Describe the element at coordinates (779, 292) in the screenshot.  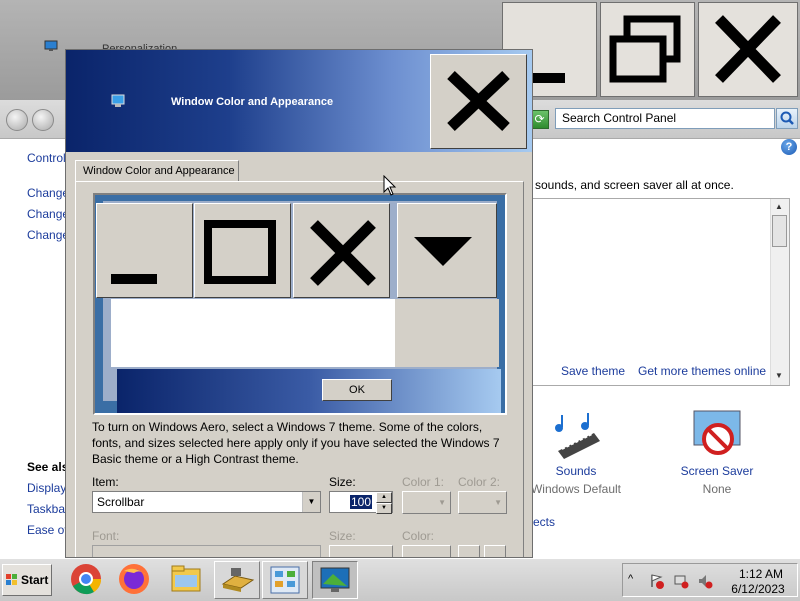
I see `themes-scrollbar: ▲ ▼` at that location.